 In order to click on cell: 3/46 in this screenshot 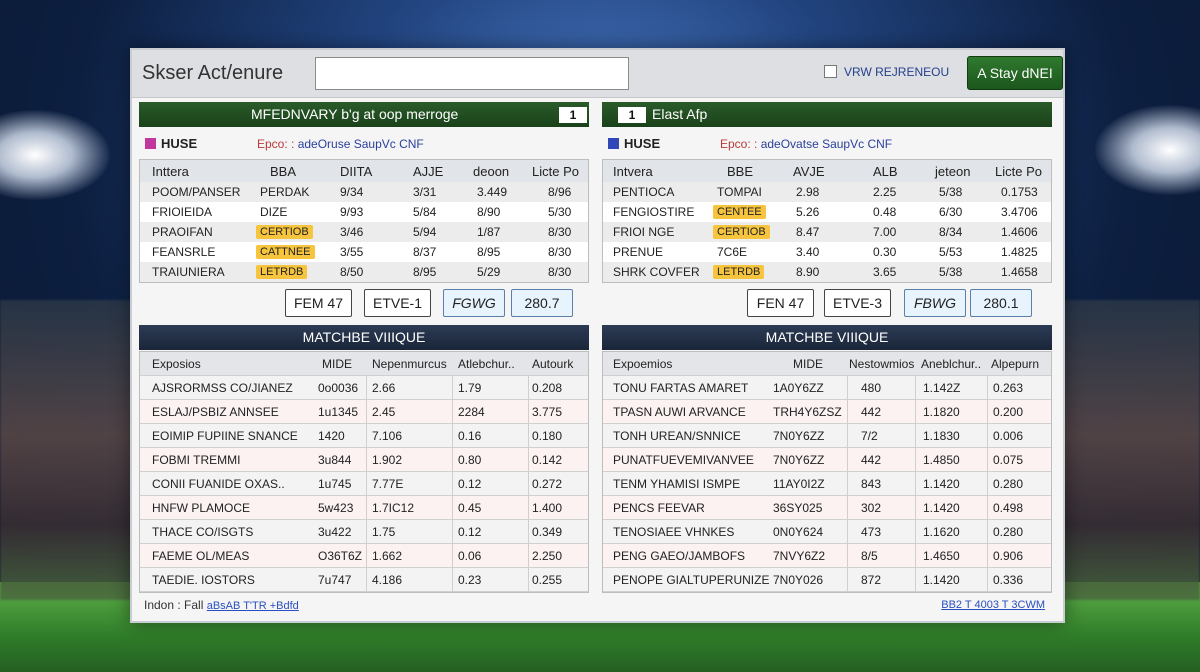, I will do `click(352, 232)`.